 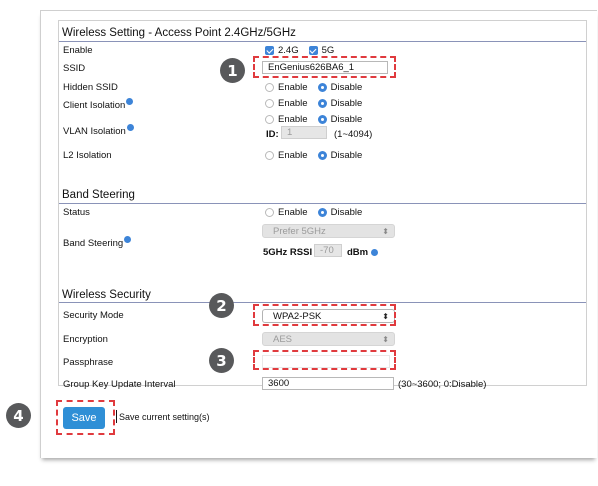 I want to click on band-steering-title: Band Steering, so click(x=98, y=195).